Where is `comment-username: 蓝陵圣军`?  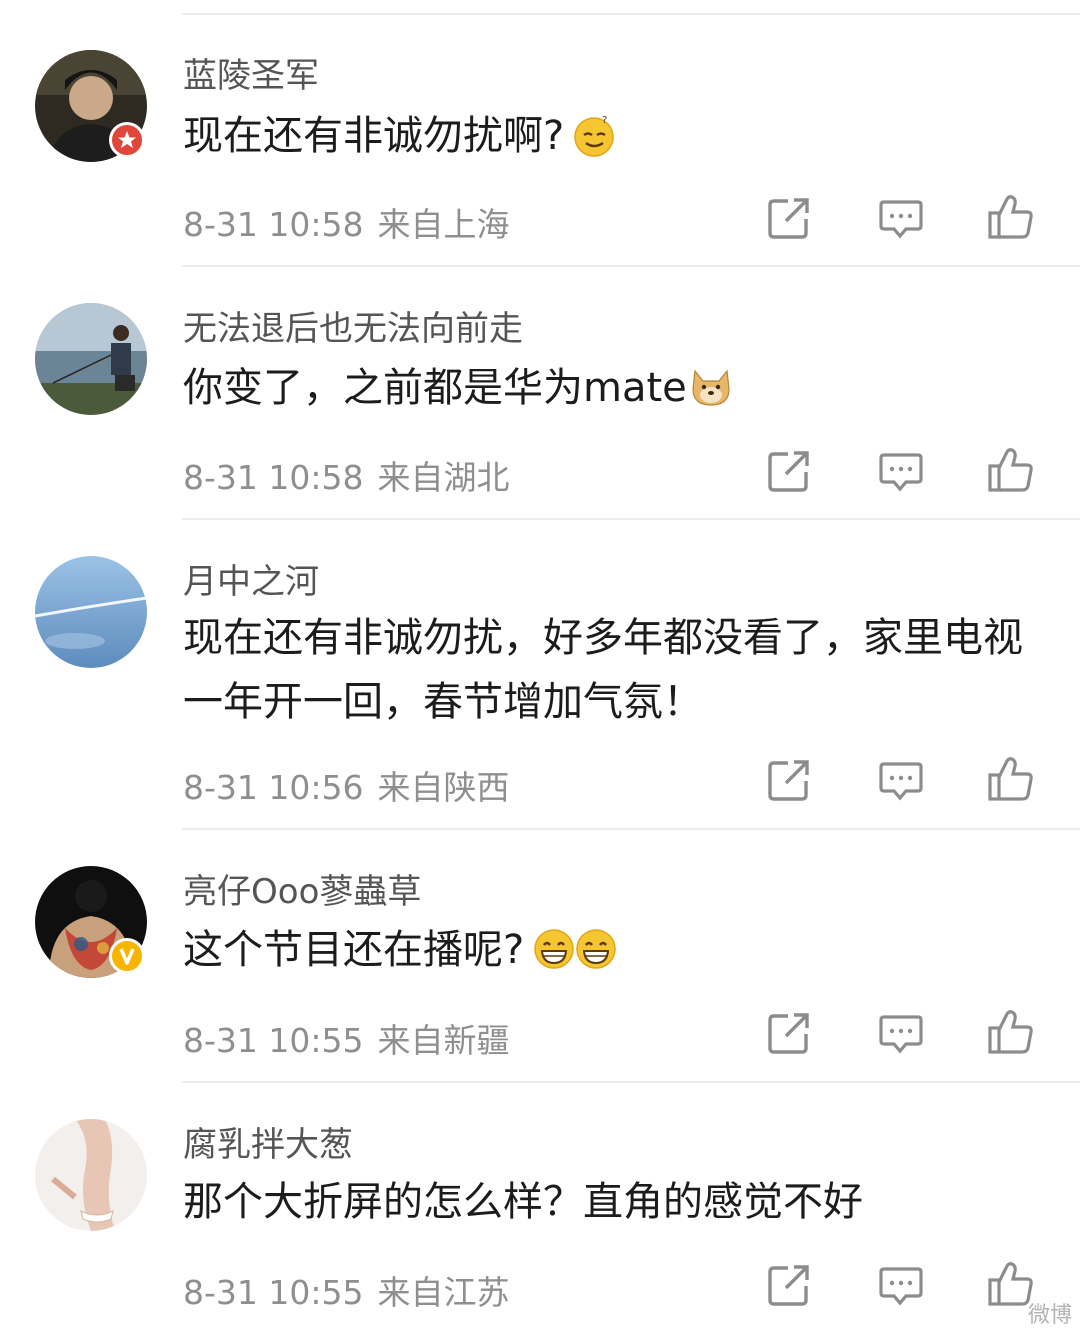 comment-username: 蓝陵圣军 is located at coordinates (251, 72).